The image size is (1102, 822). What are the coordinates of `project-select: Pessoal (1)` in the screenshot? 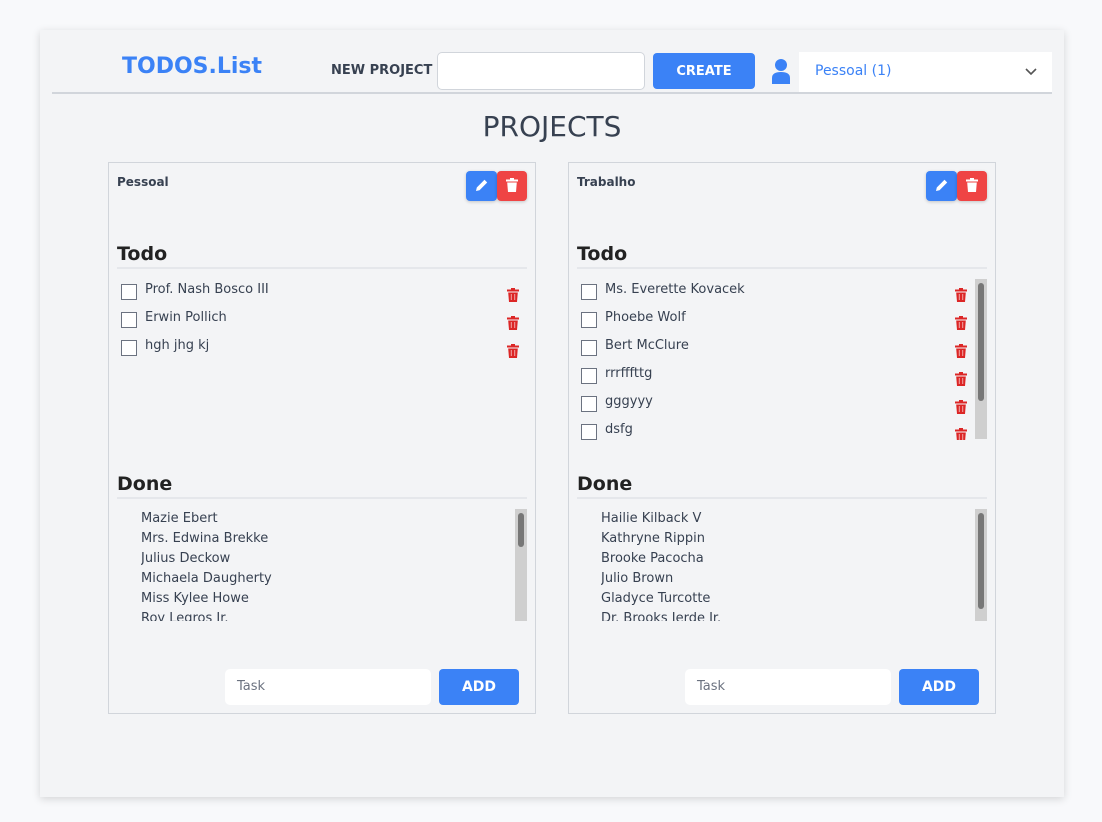 It's located at (925, 72).